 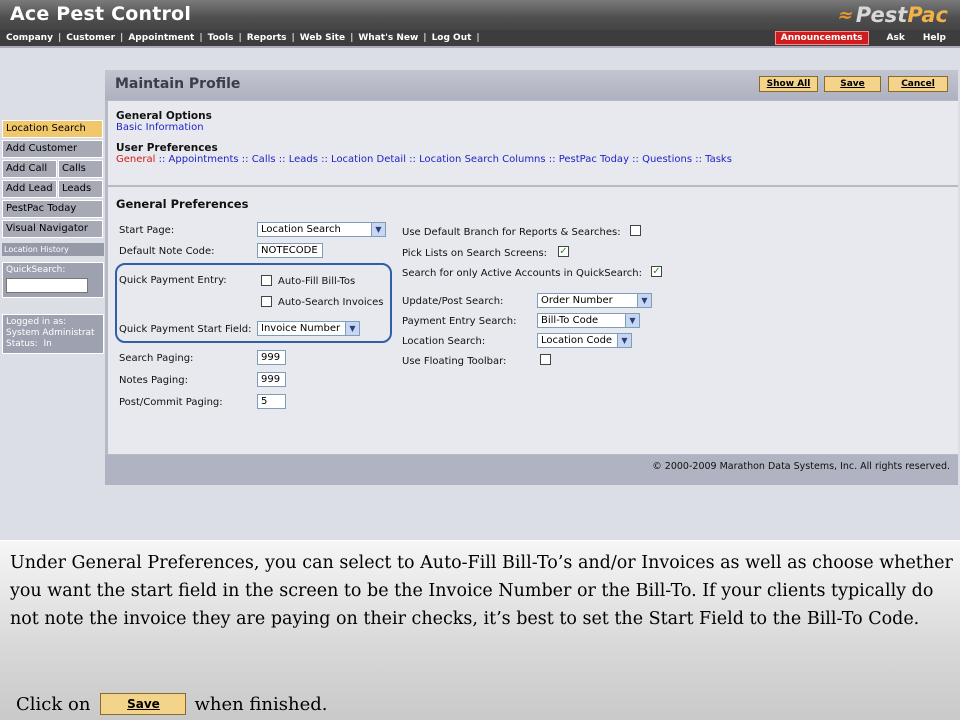 What do you see at coordinates (47, 344) in the screenshot?
I see `status-value: In` at bounding box center [47, 344].